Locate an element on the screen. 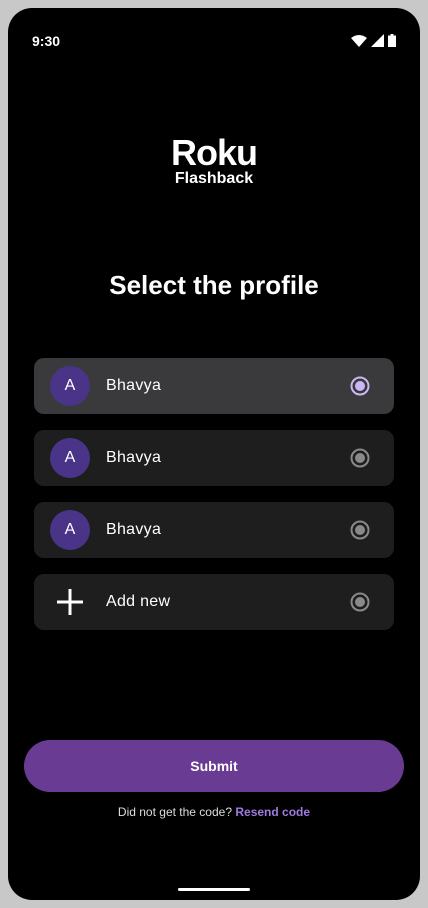 The width and height of the screenshot is (428, 908). status-time: 9:30 is located at coordinates (46, 41).